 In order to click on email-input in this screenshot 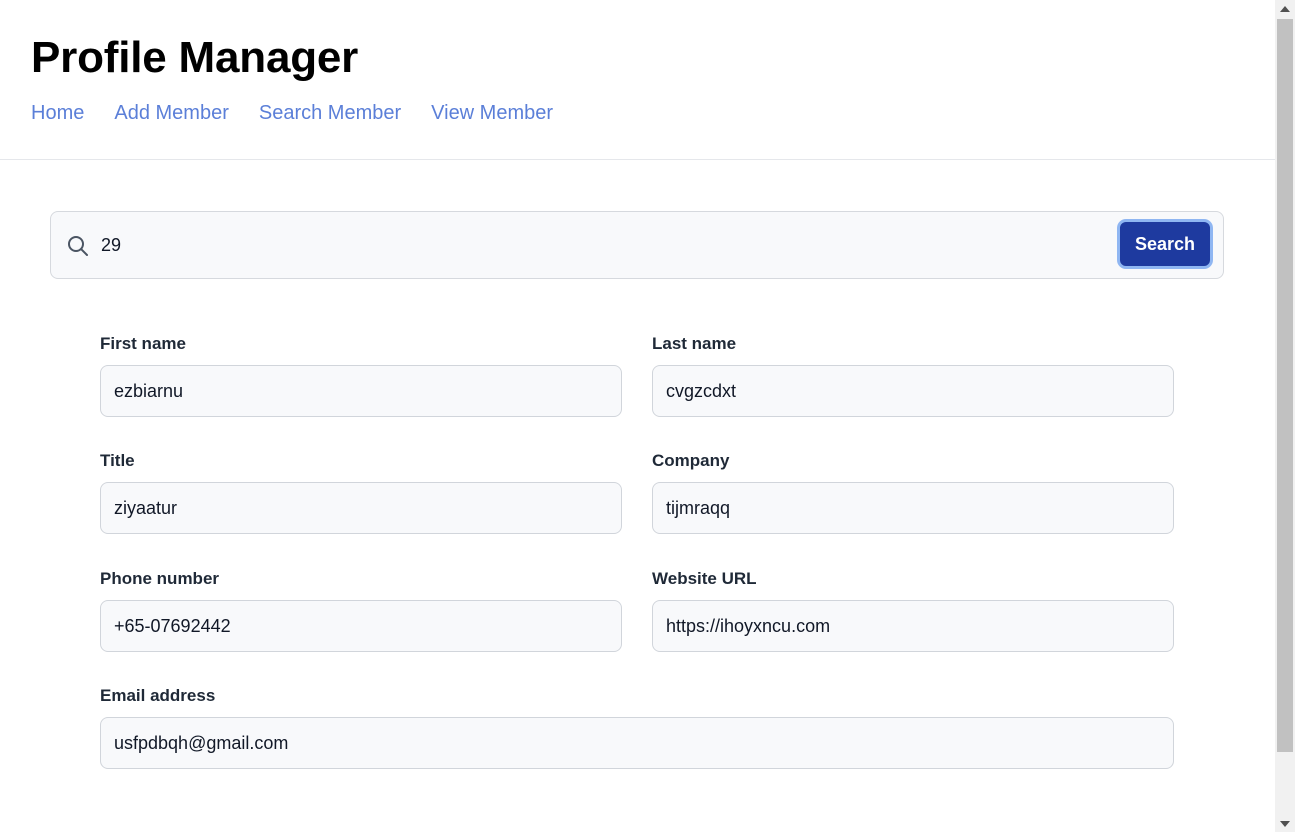, I will do `click(637, 743)`.